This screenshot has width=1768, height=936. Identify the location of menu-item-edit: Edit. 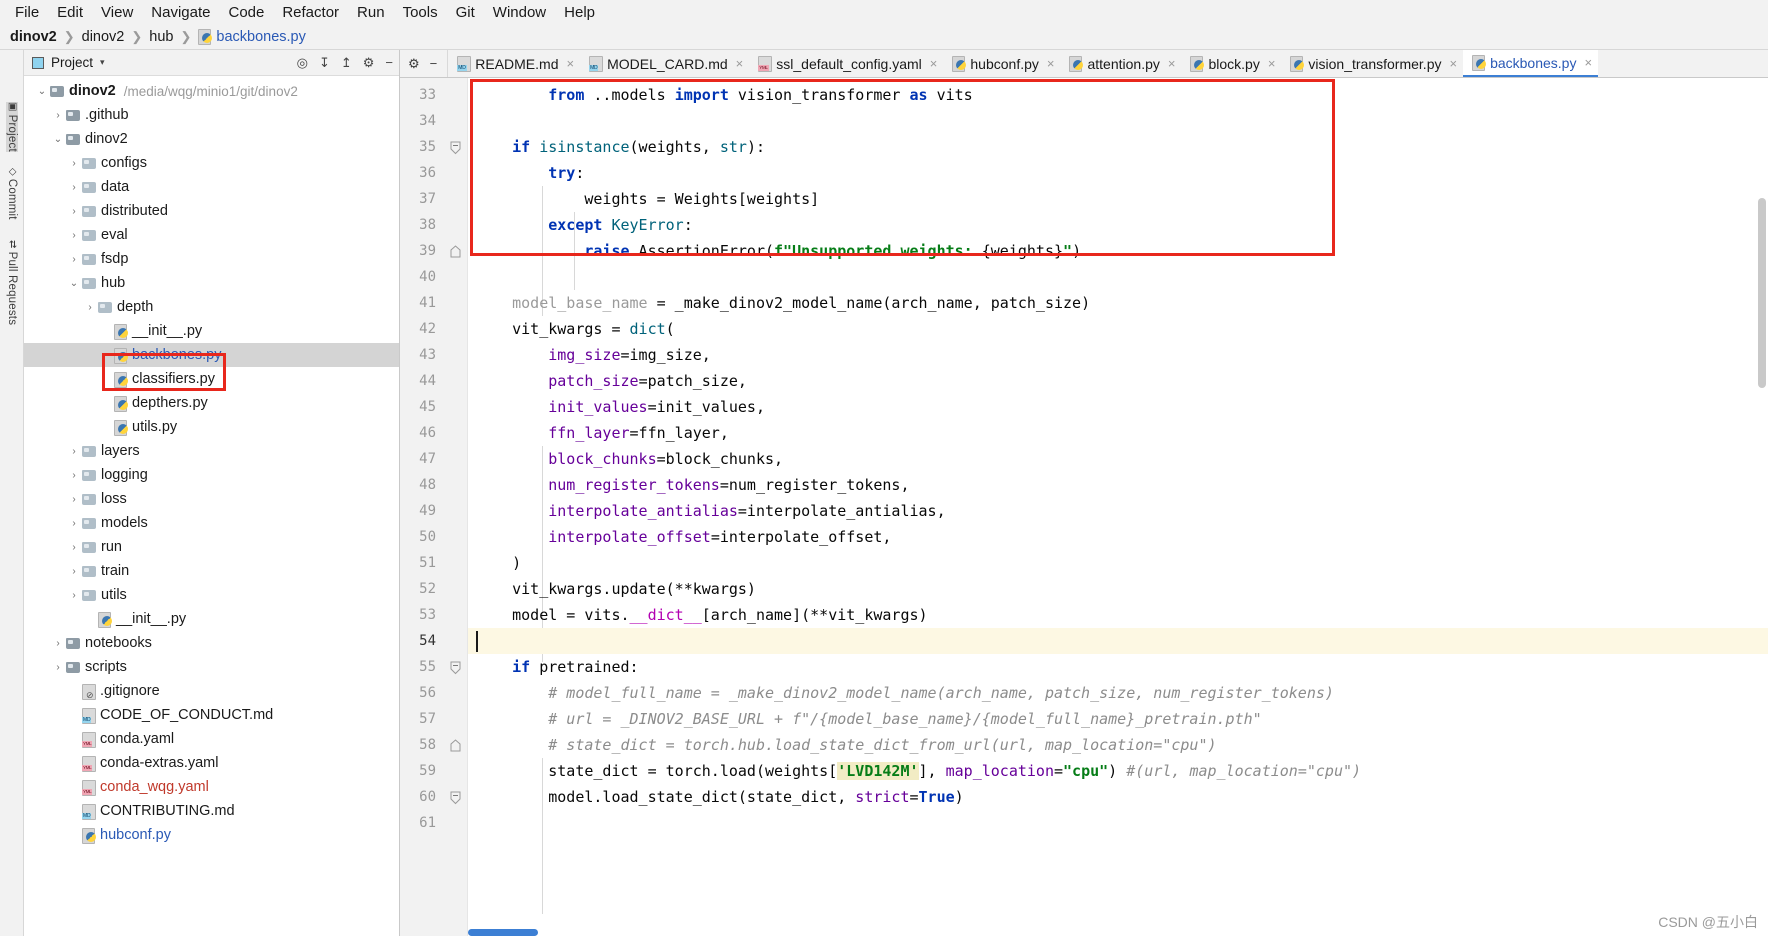
(70, 12).